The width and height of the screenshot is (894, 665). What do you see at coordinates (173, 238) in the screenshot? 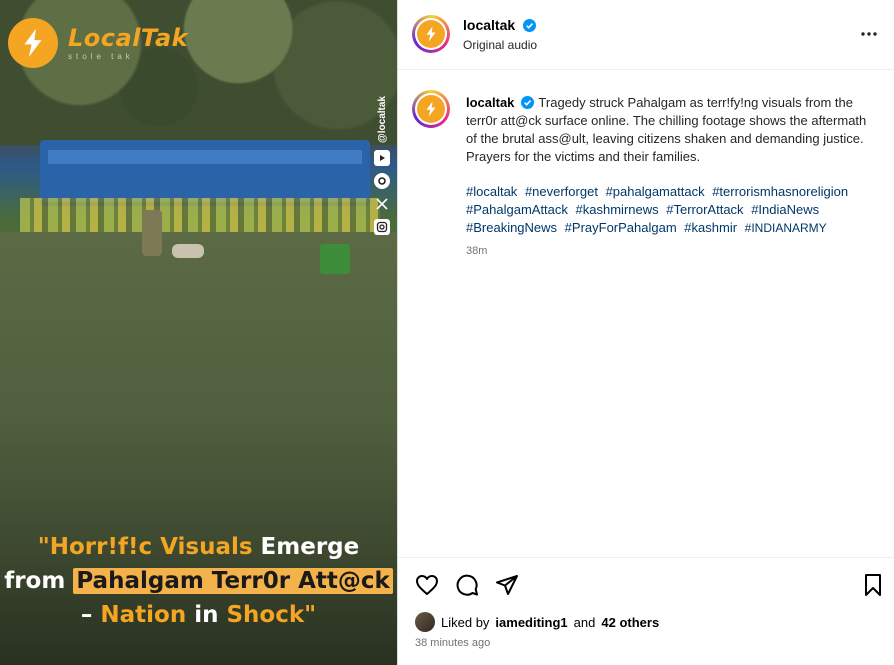
I see `media-person` at bounding box center [173, 238].